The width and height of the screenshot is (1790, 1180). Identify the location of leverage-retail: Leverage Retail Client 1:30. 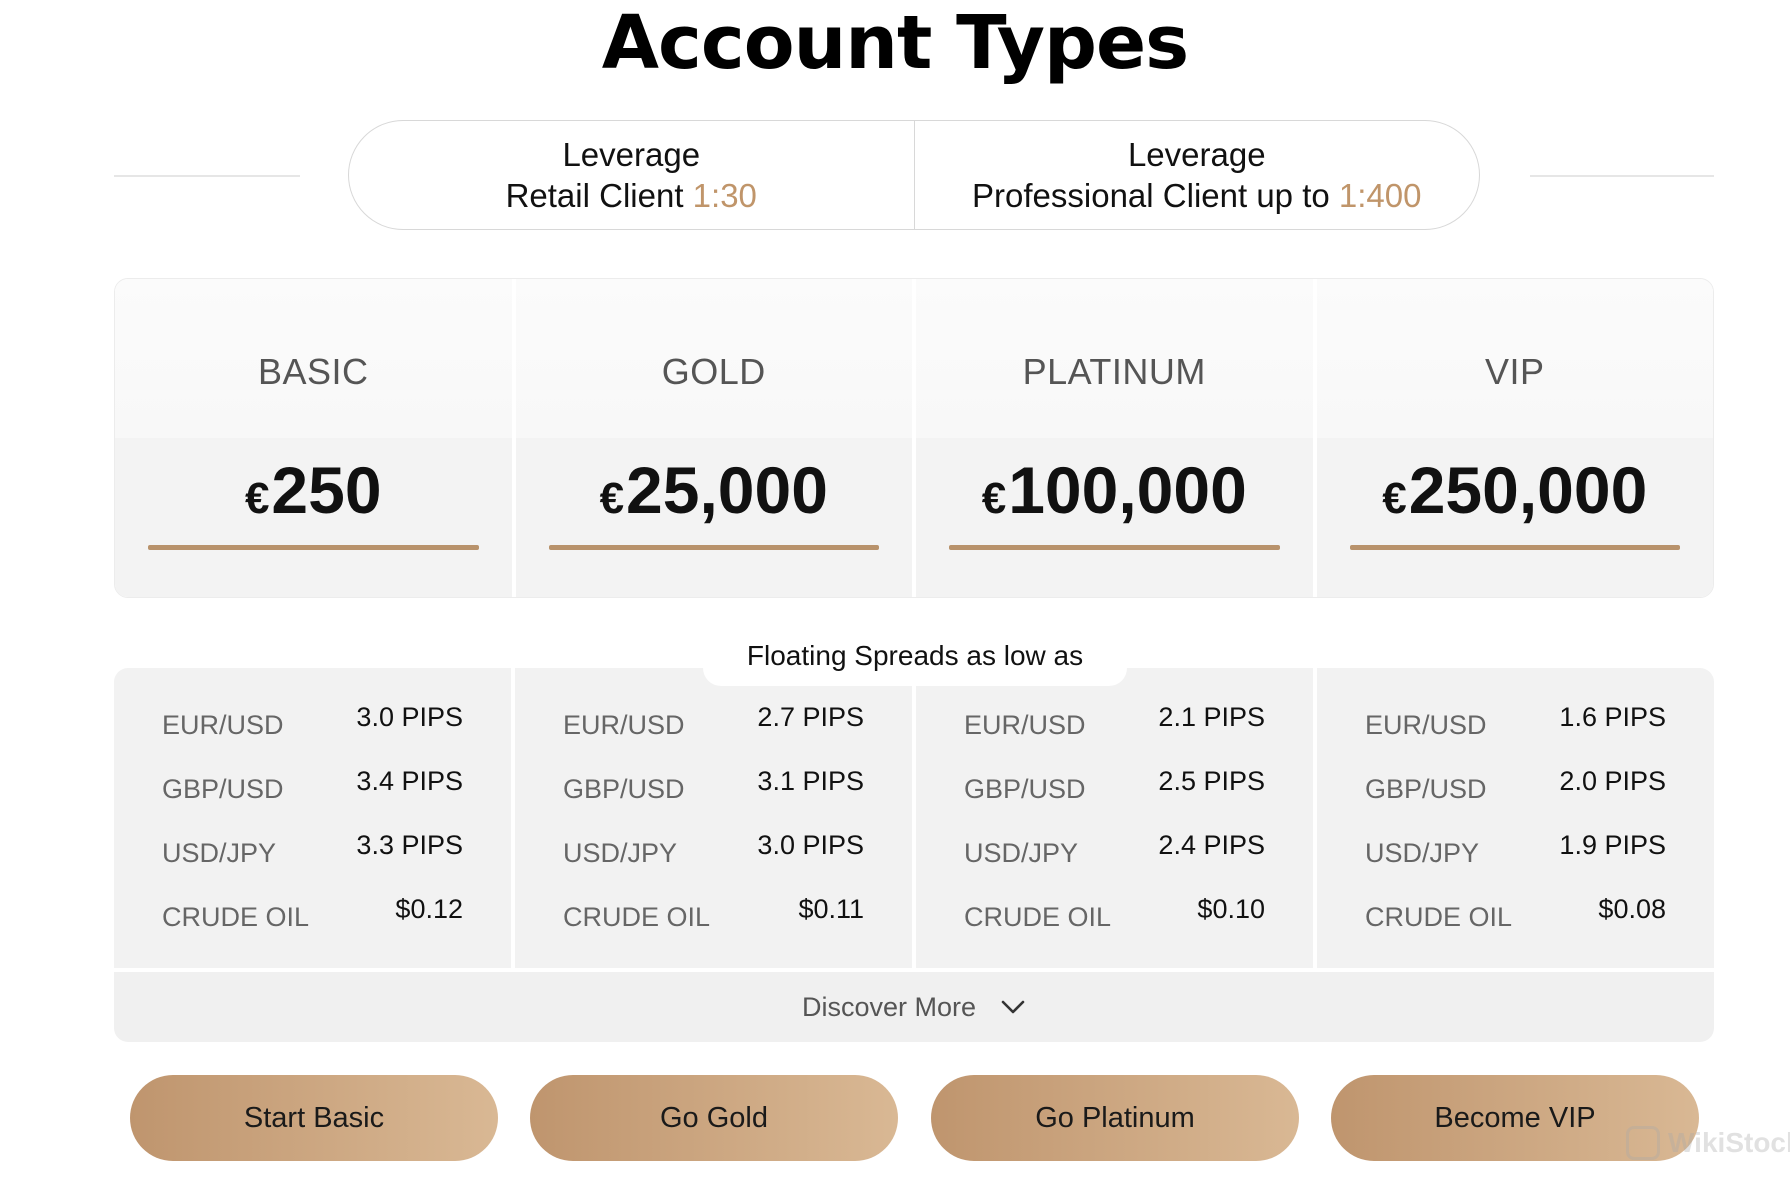
(631, 175).